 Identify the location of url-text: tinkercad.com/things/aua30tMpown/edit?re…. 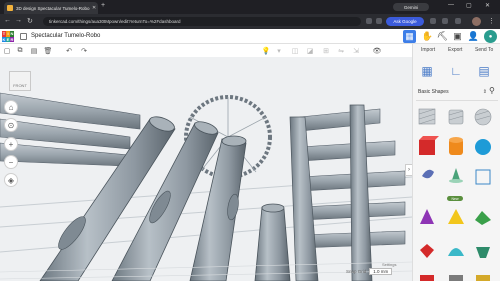
(115, 21).